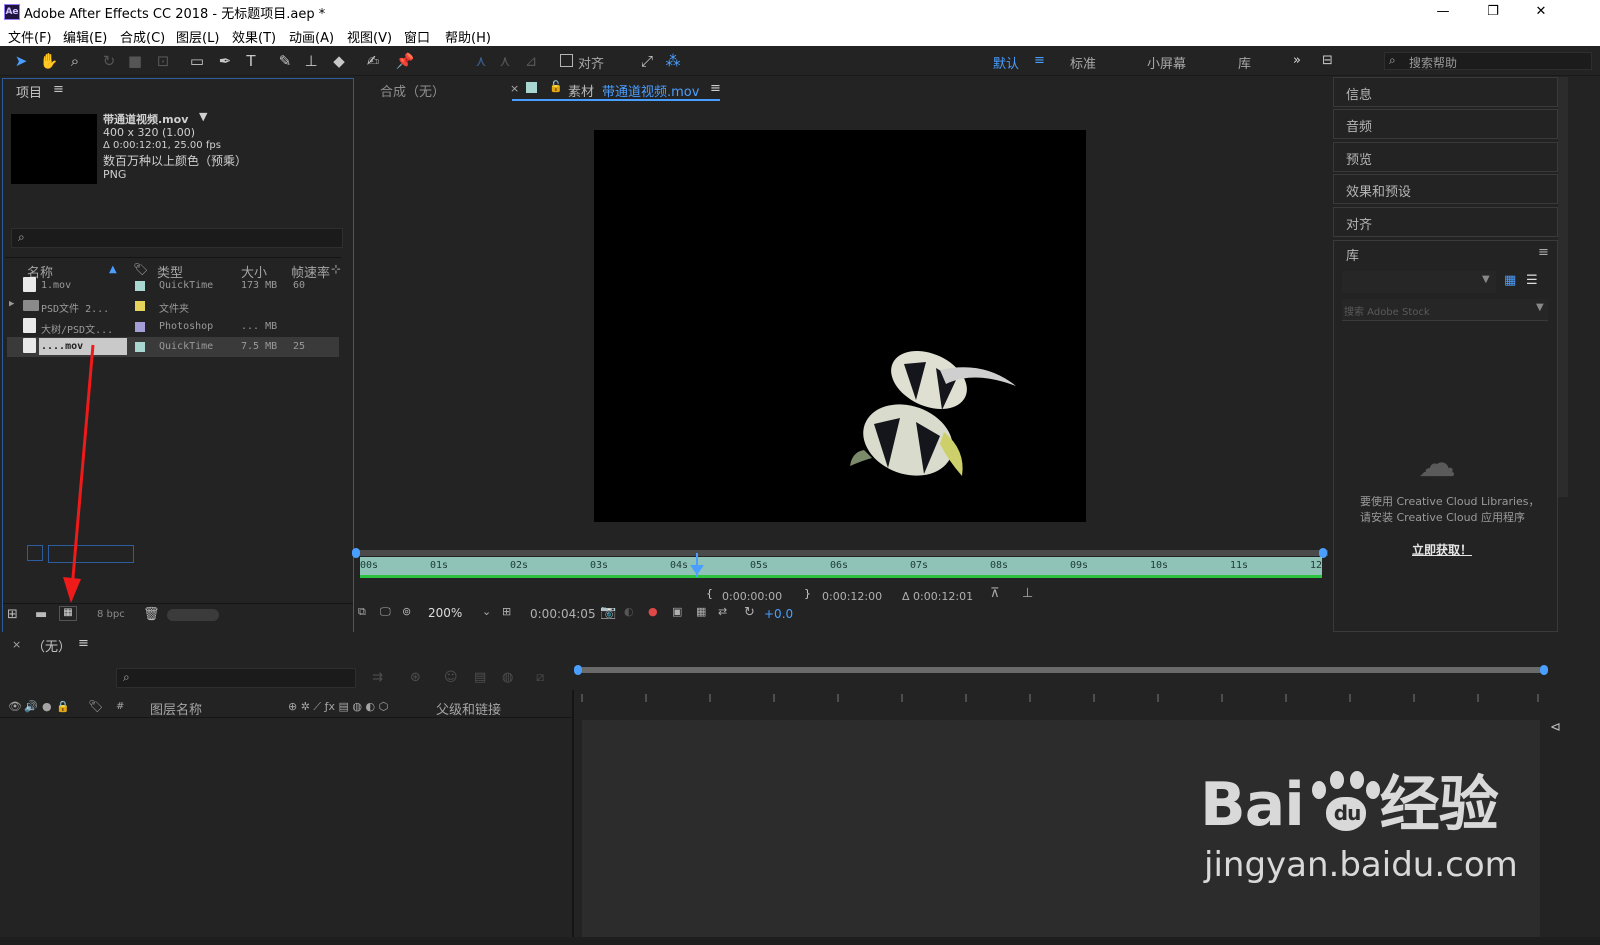 The height and width of the screenshot is (945, 1600). Describe the element at coordinates (1555, 727) in the screenshot. I see `comp-marker-bin-icon: ⊲` at that location.